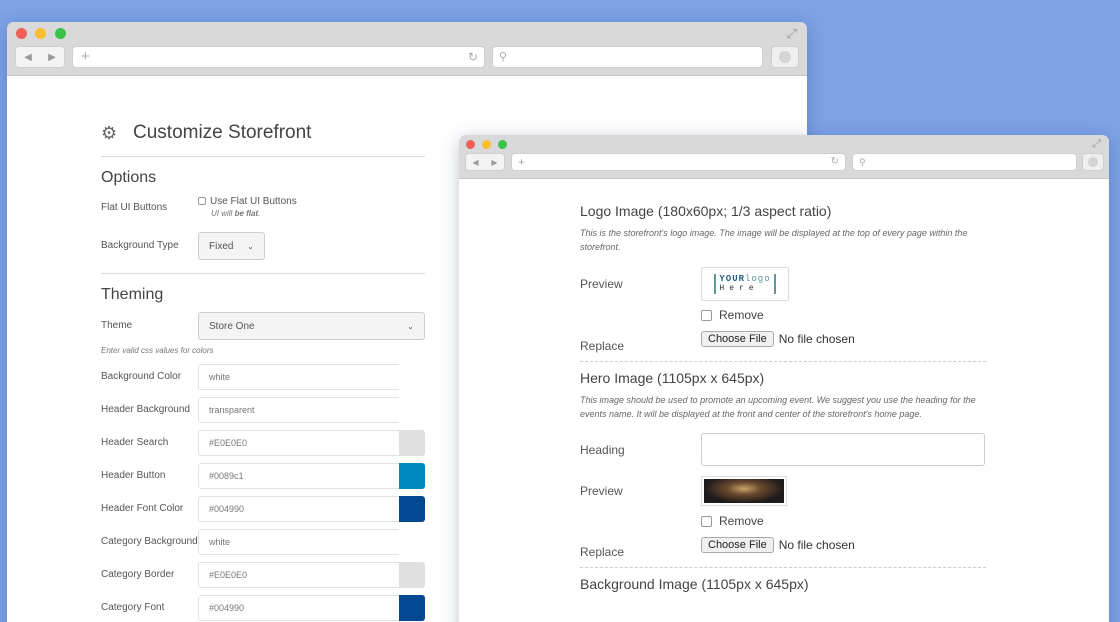 The image size is (1120, 622). Describe the element at coordinates (298, 607) in the screenshot. I see `category-font-input: #004990` at that location.